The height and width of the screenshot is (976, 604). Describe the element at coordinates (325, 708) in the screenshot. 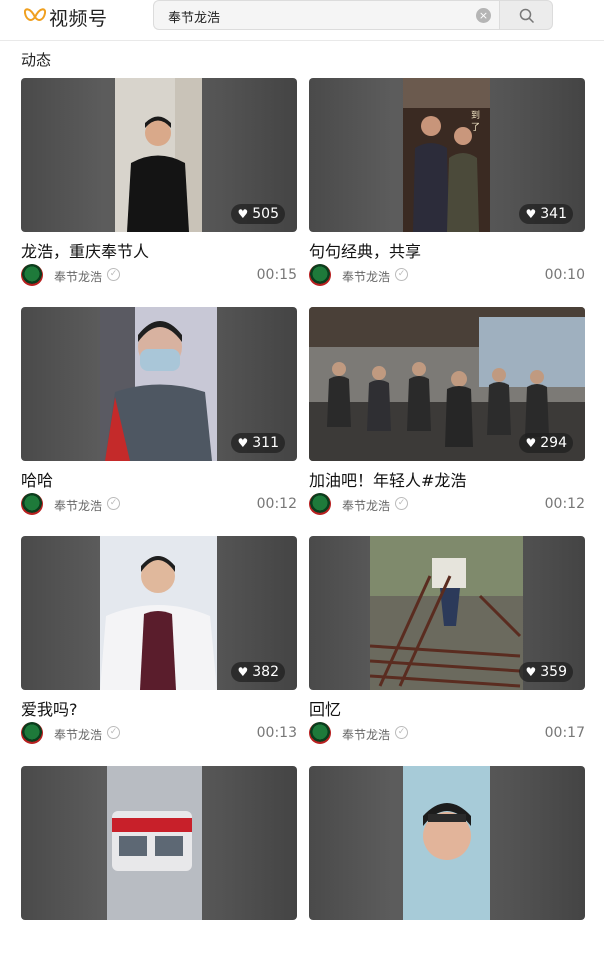

I see `video-title: 回忆` at that location.